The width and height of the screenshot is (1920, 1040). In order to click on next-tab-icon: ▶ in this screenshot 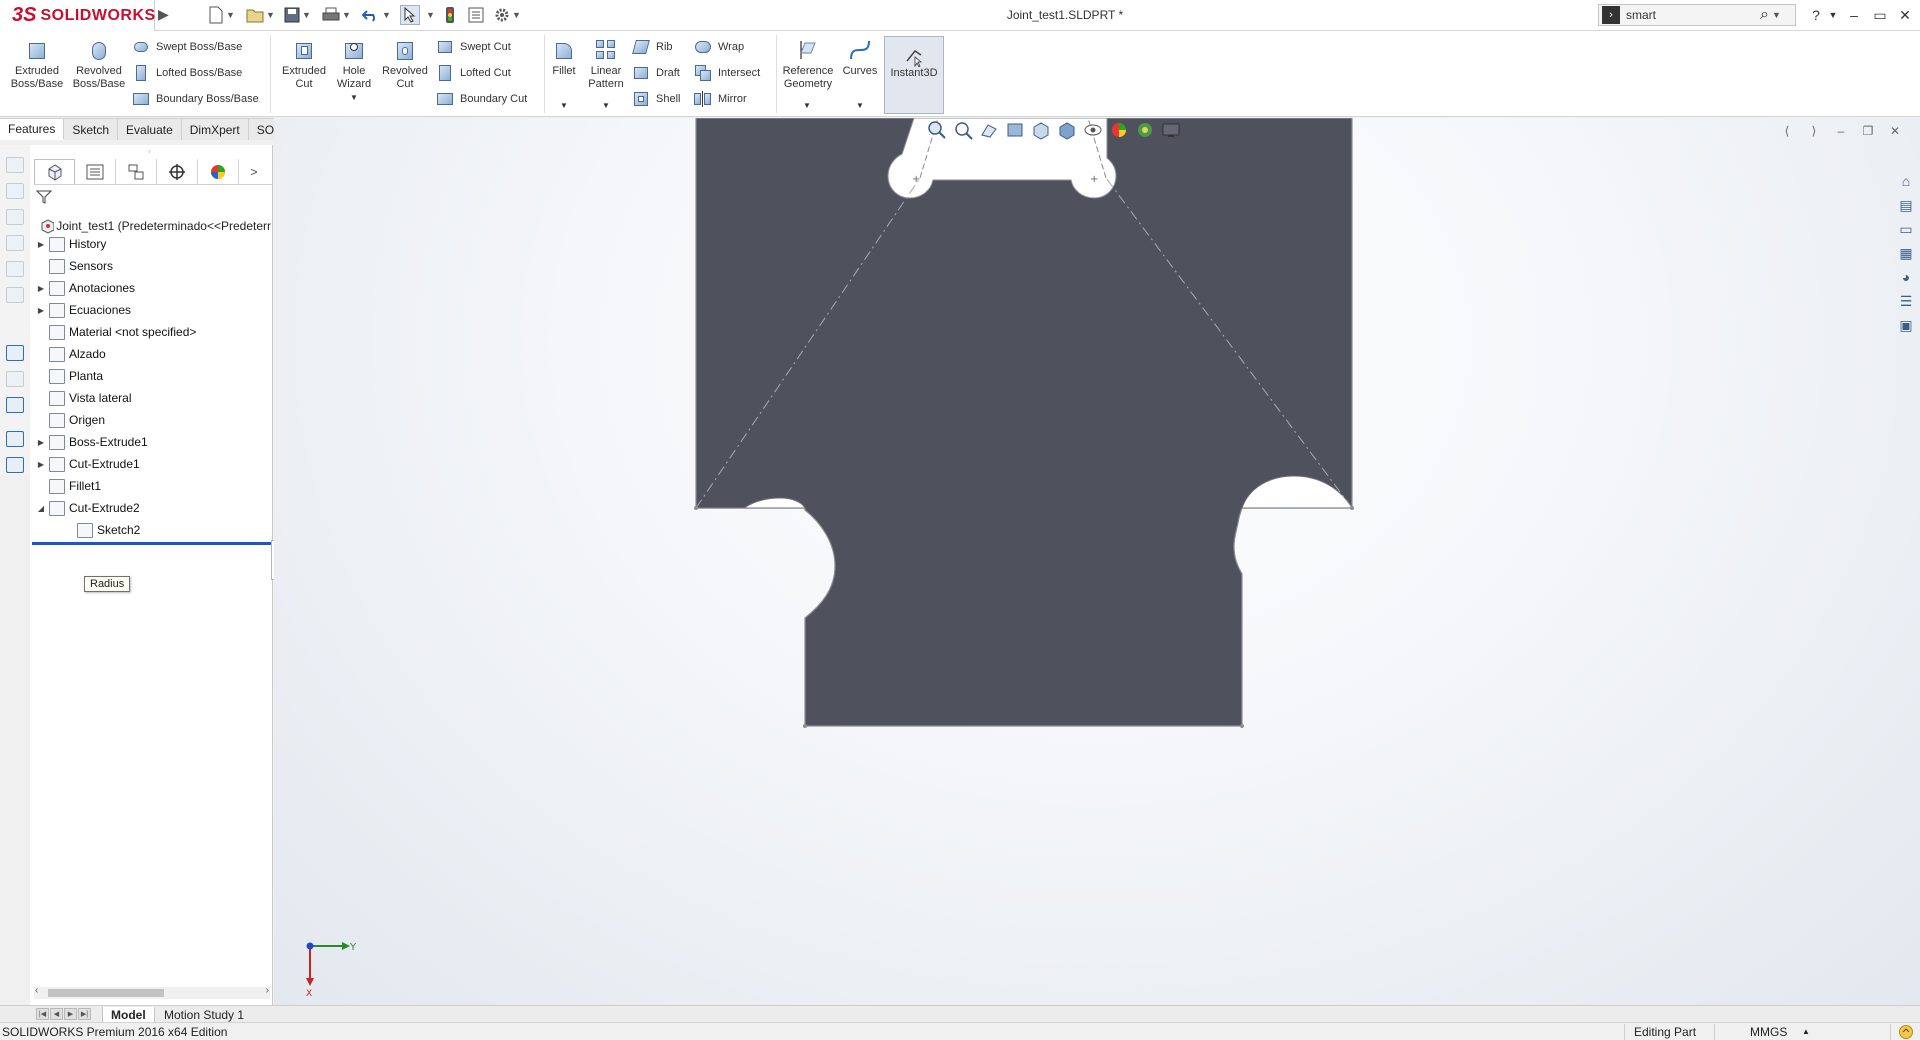, I will do `click(70, 1014)`.